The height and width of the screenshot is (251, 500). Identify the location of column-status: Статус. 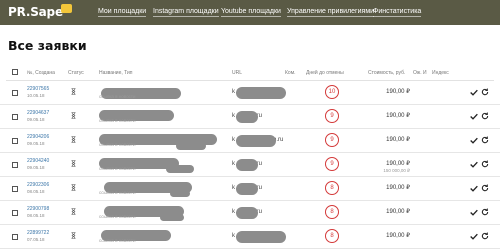
(76, 73).